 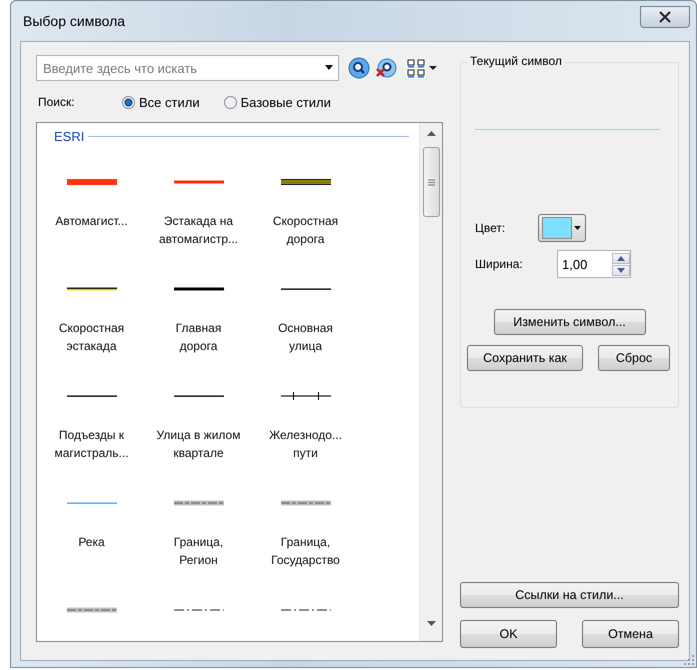 I want to click on radio-option: Базовые стили, so click(x=277, y=102).